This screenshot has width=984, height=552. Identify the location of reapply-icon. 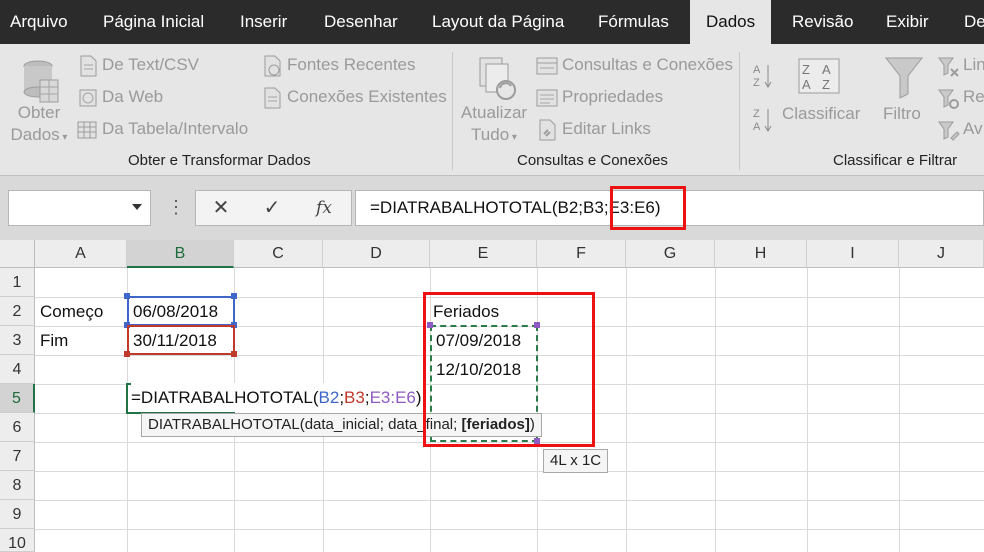
(949, 101).